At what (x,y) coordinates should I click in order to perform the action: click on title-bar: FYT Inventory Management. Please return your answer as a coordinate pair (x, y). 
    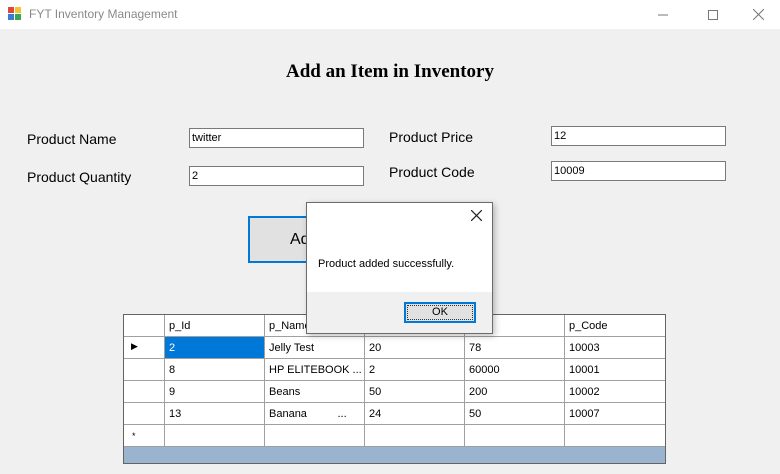
    Looking at the image, I should click on (390, 14).